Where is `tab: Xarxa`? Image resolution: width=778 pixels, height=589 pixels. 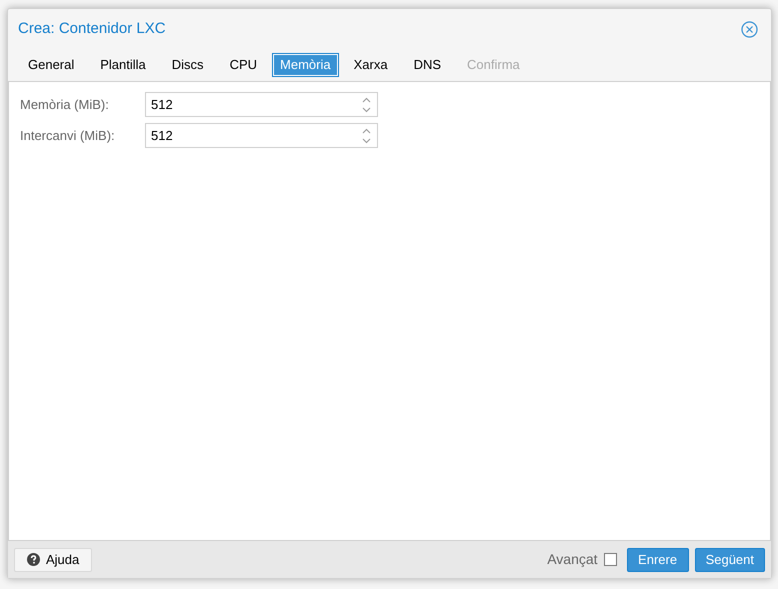 tab: Xarxa is located at coordinates (371, 65).